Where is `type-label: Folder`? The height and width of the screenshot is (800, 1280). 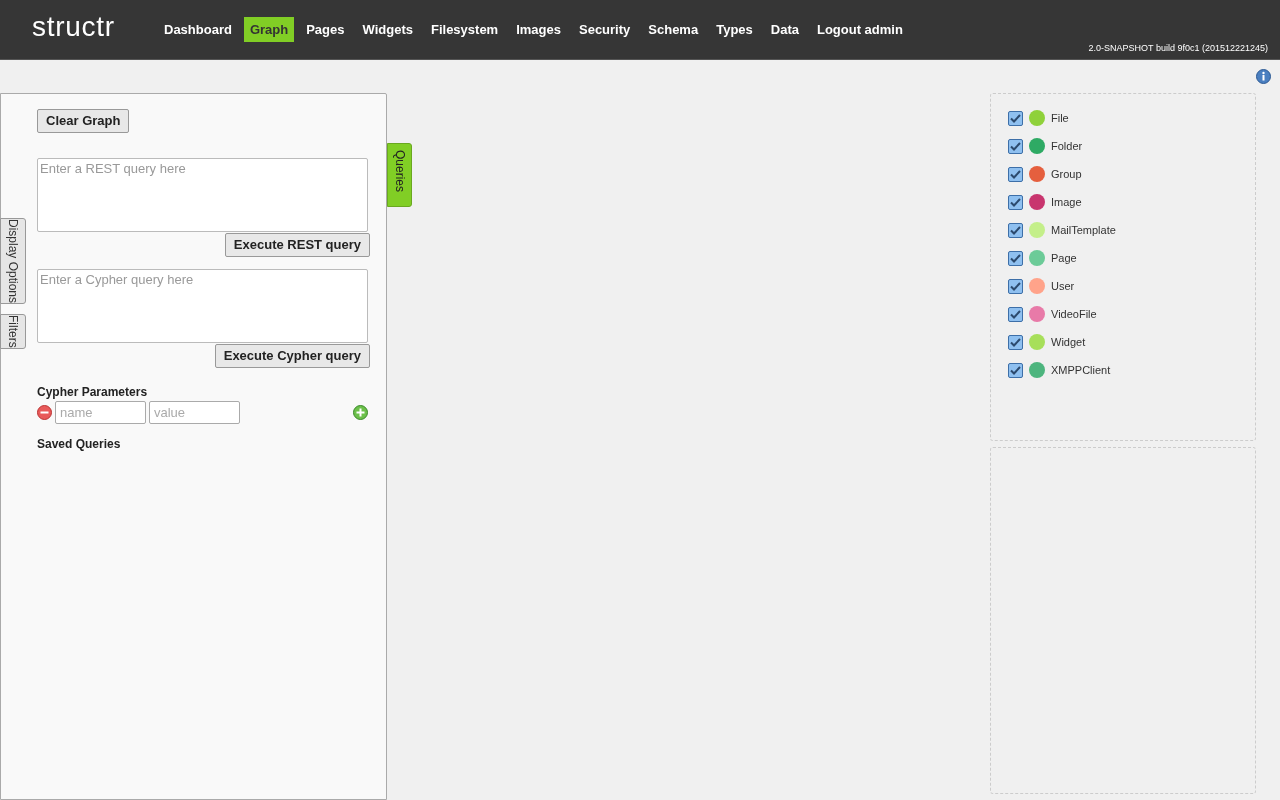
type-label: Folder is located at coordinates (1067, 146).